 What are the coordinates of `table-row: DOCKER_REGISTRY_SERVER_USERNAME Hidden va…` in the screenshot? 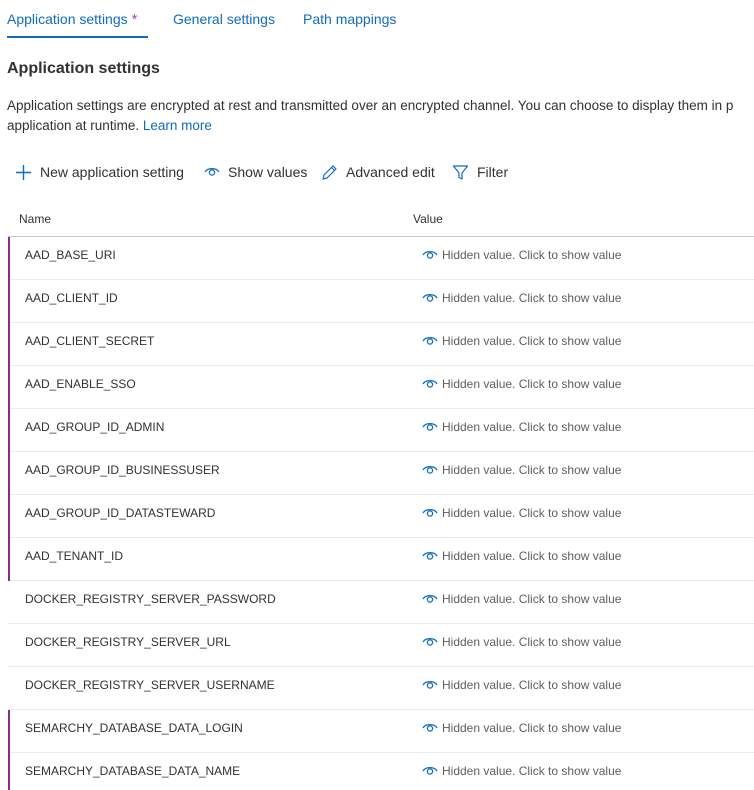 It's located at (381, 688).